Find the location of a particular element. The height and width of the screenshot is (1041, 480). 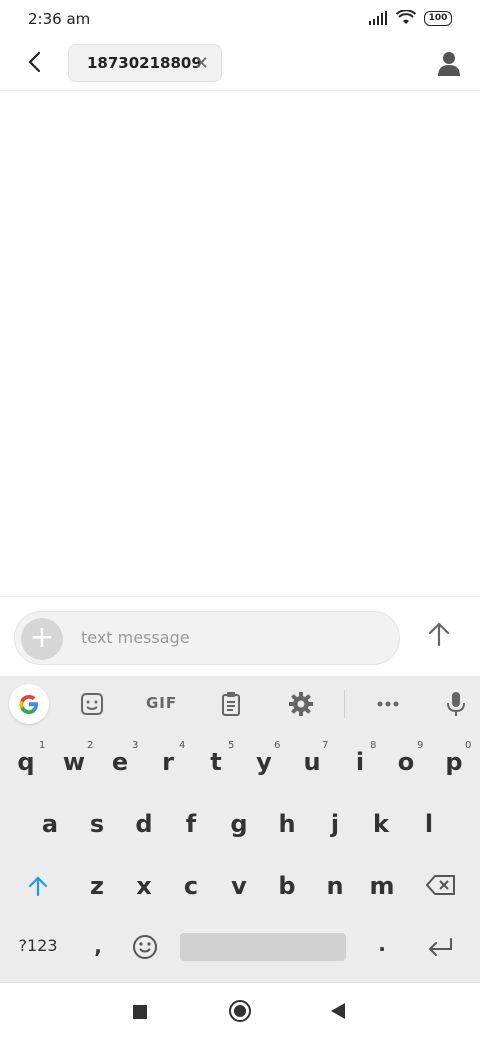

more-options-icon is located at coordinates (388, 704).